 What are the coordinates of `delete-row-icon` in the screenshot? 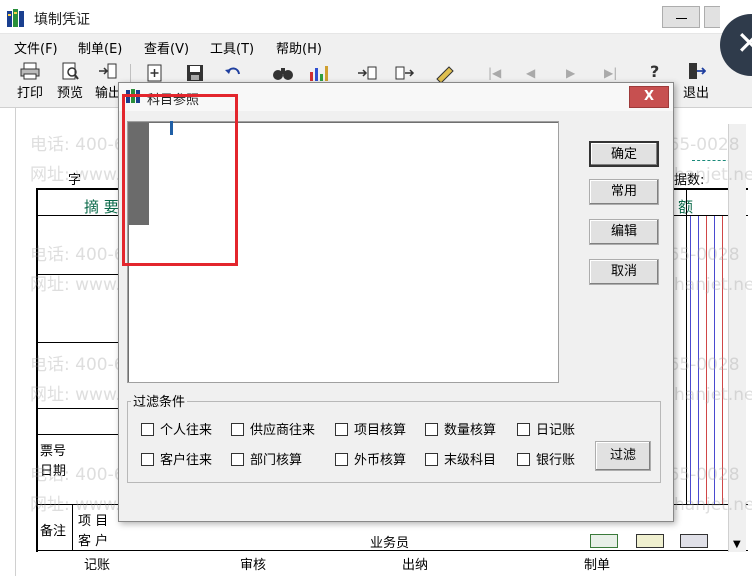 It's located at (405, 73).